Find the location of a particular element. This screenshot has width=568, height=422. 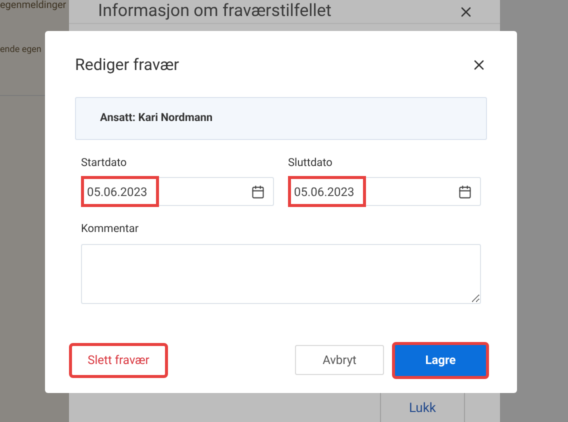

field-label: Sluttdato is located at coordinates (311, 163).